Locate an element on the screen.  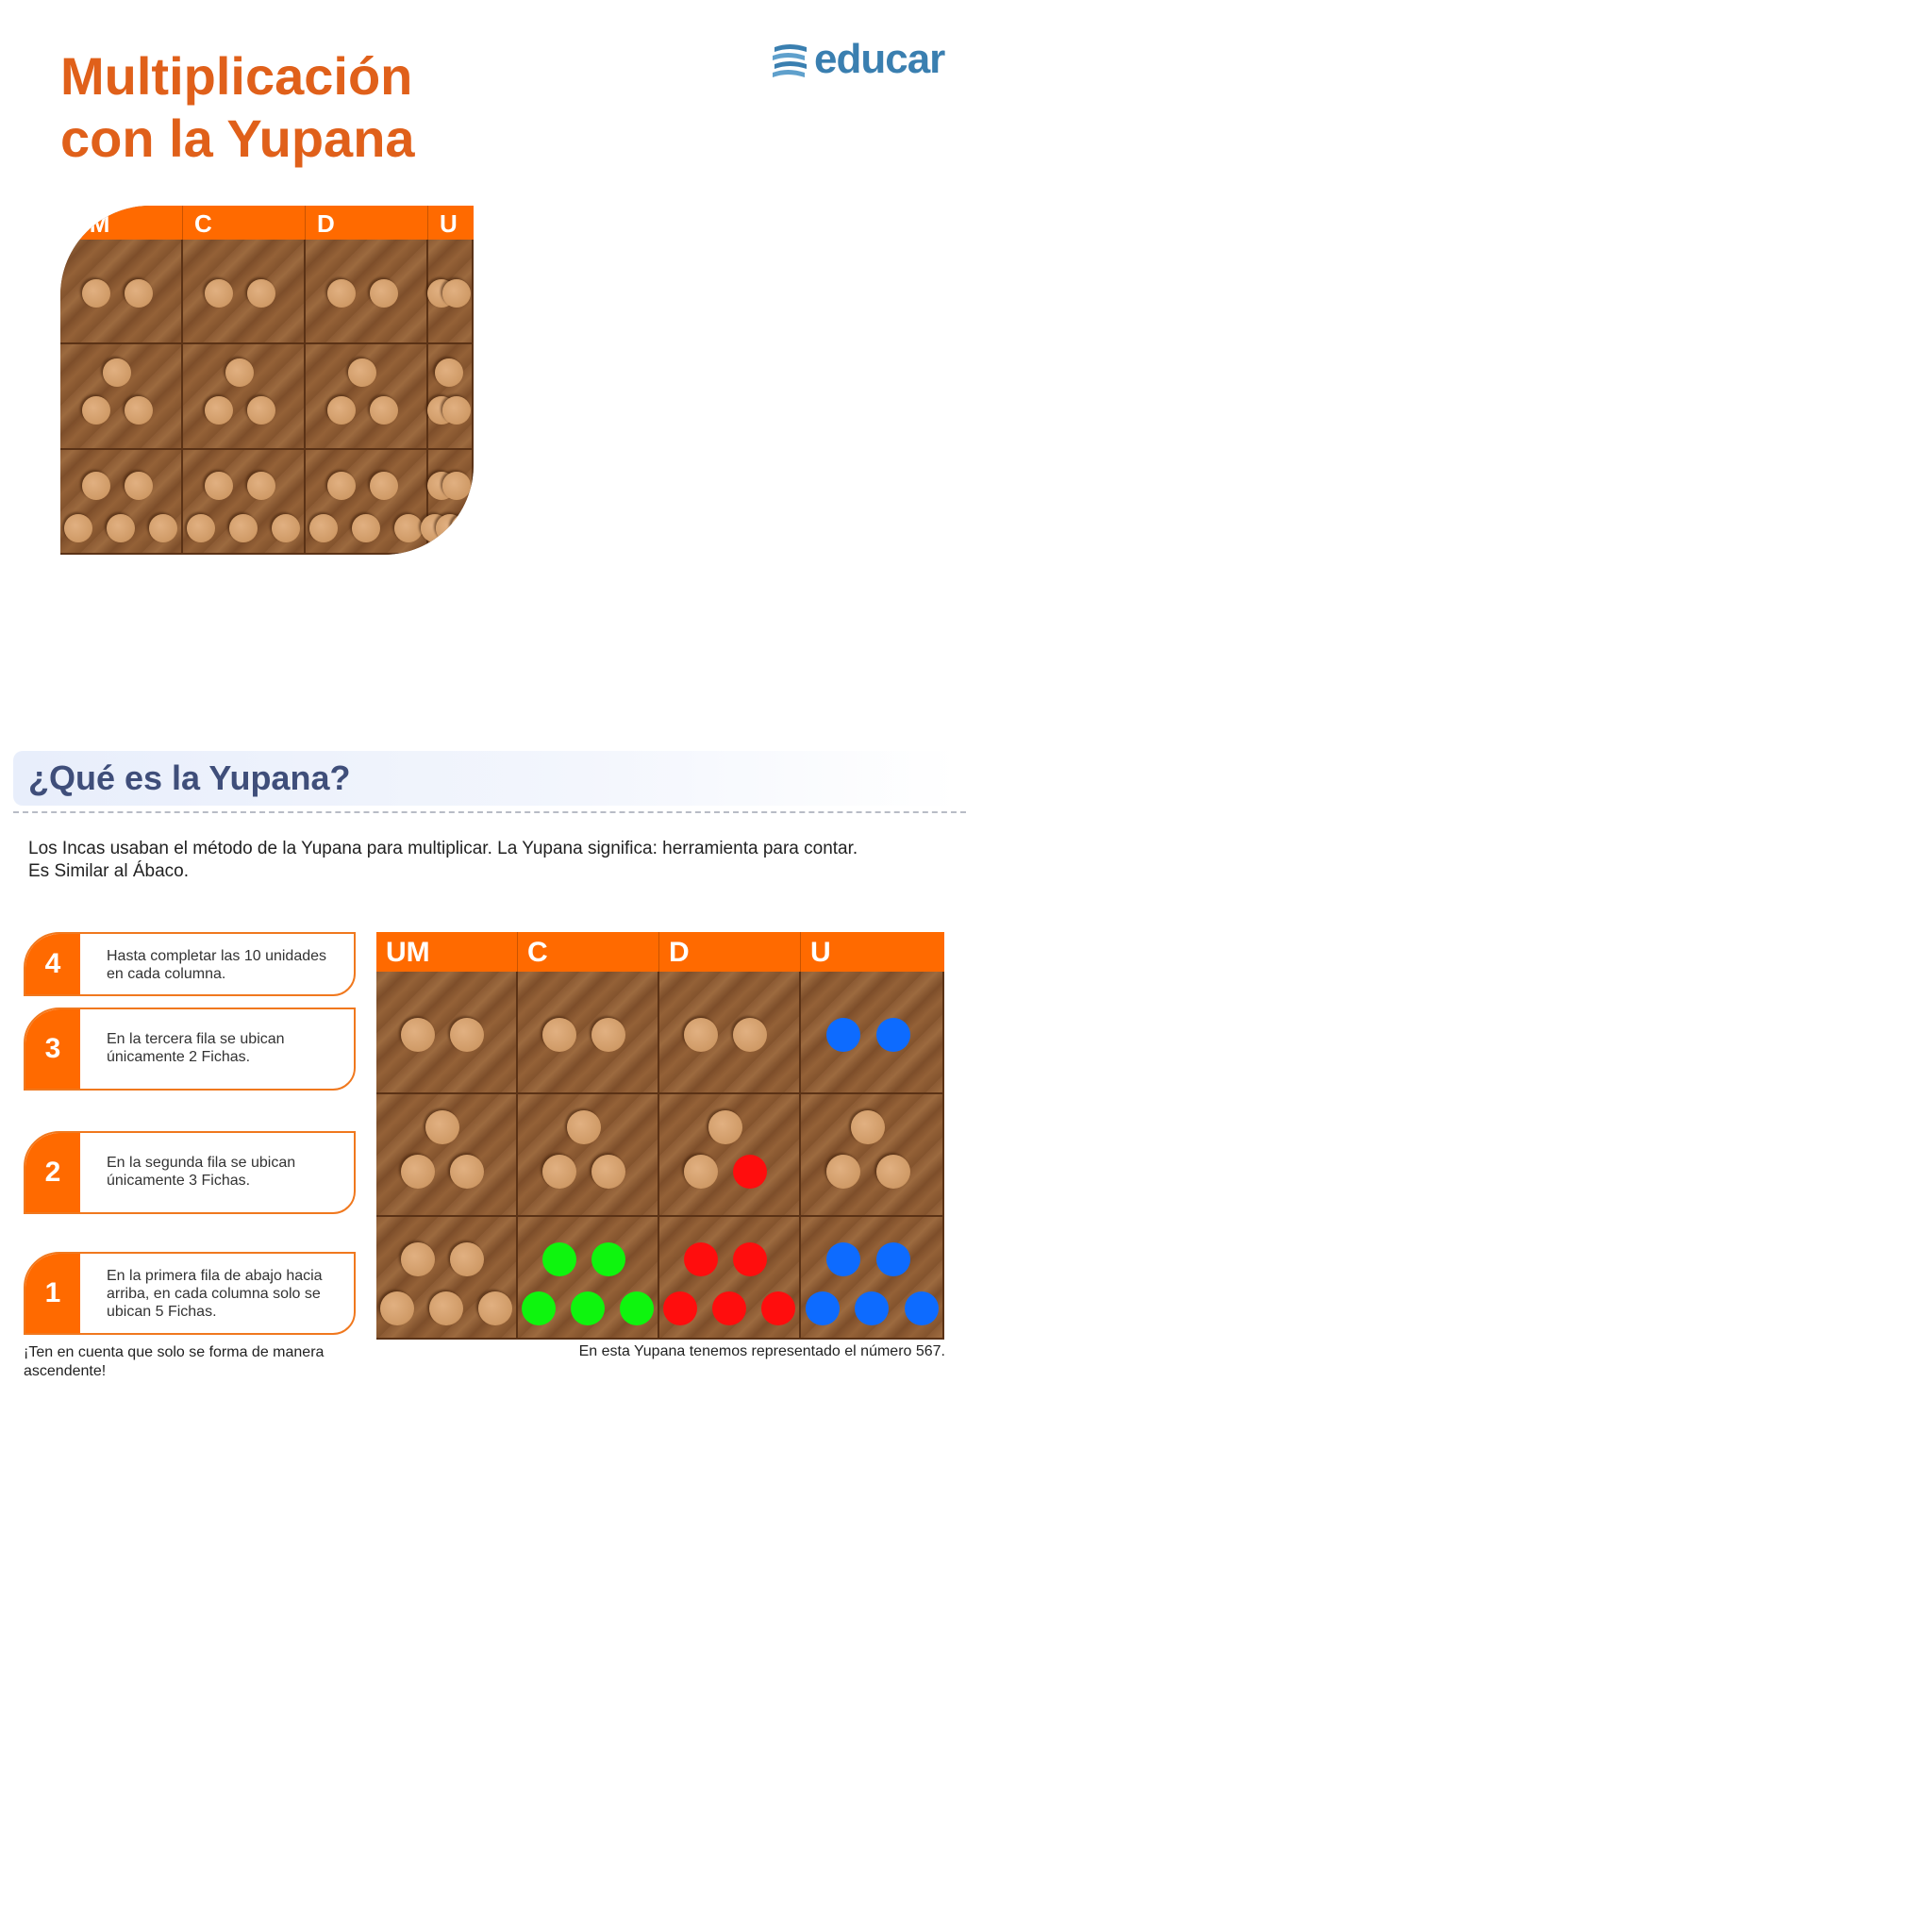
section-title: ¿Qué es la Yupana? is located at coordinates (190, 778).